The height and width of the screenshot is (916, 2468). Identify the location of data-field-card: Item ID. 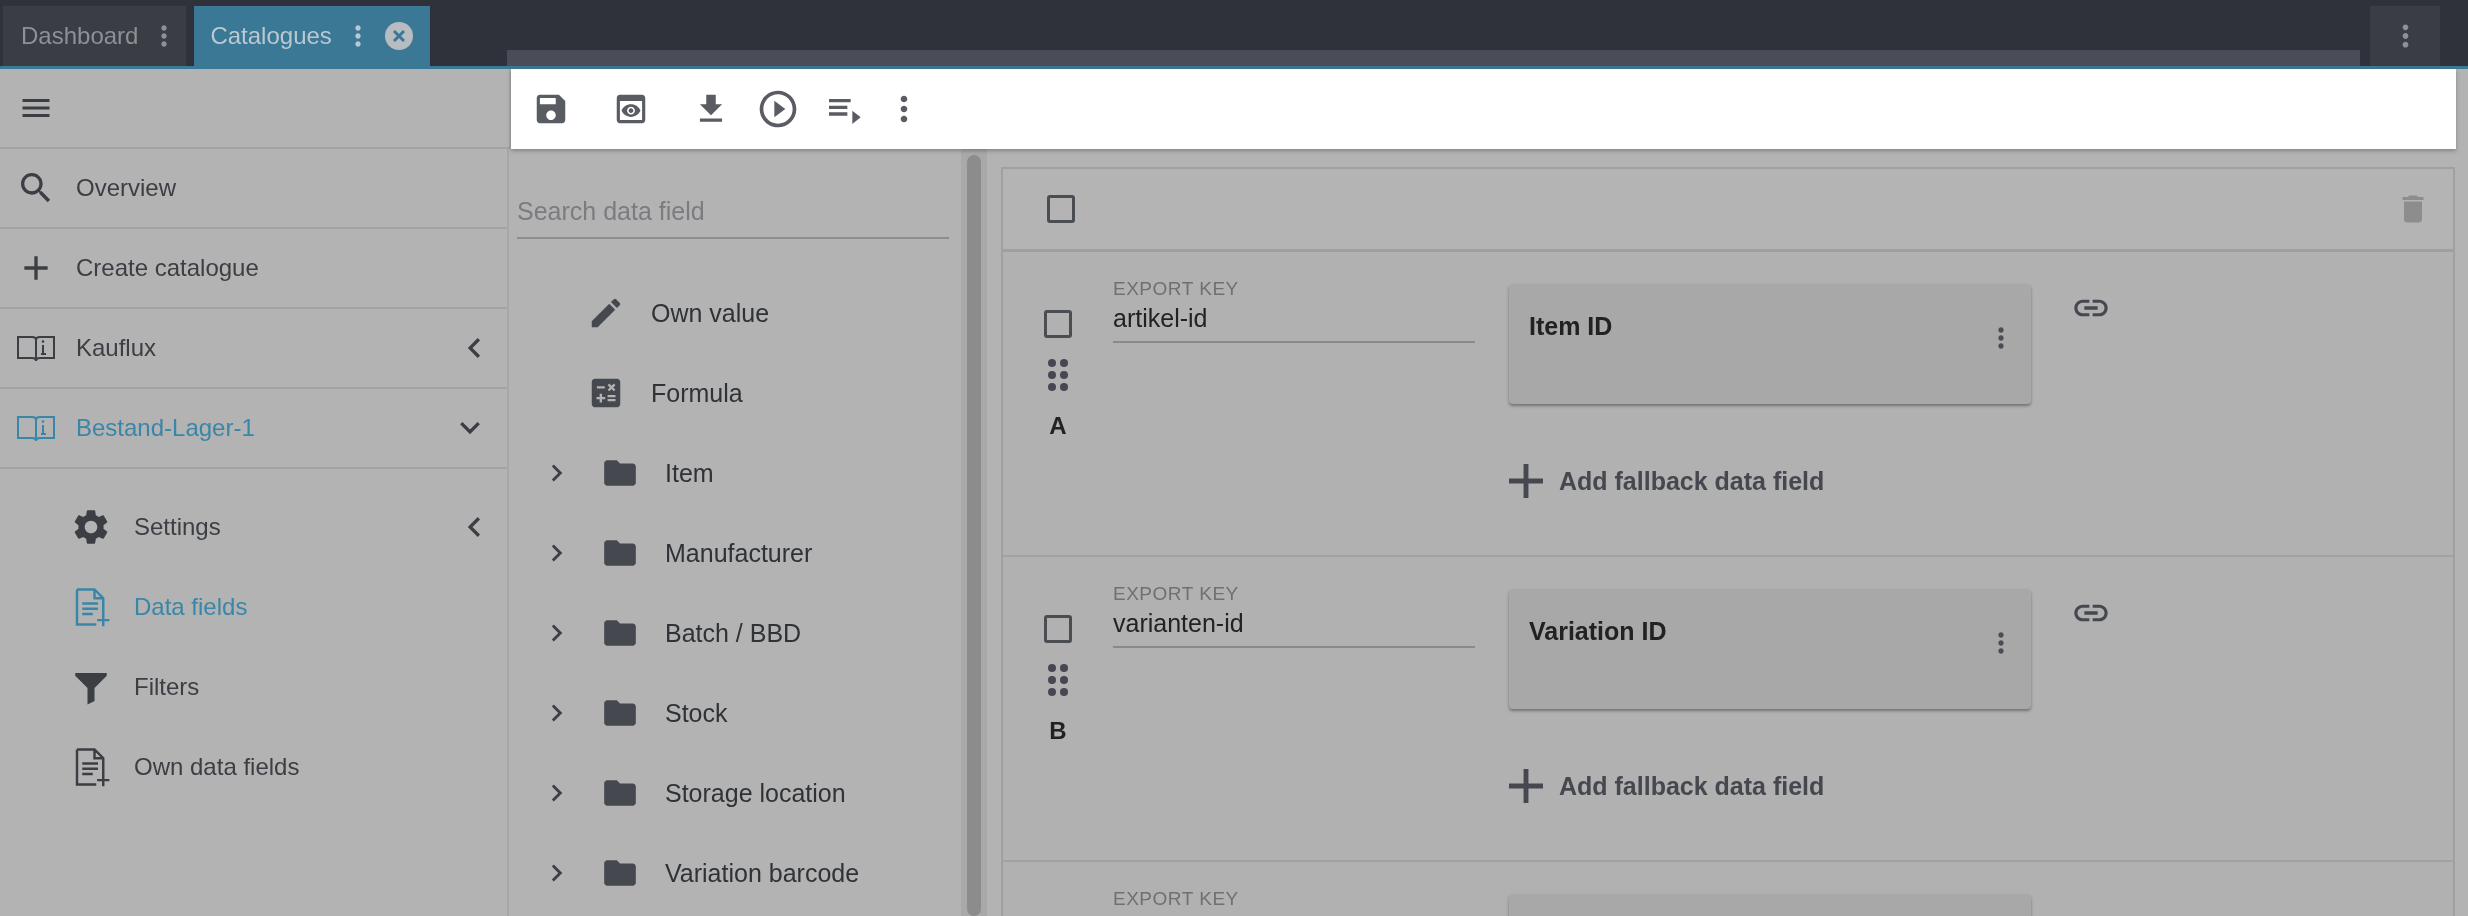
(1770, 344).